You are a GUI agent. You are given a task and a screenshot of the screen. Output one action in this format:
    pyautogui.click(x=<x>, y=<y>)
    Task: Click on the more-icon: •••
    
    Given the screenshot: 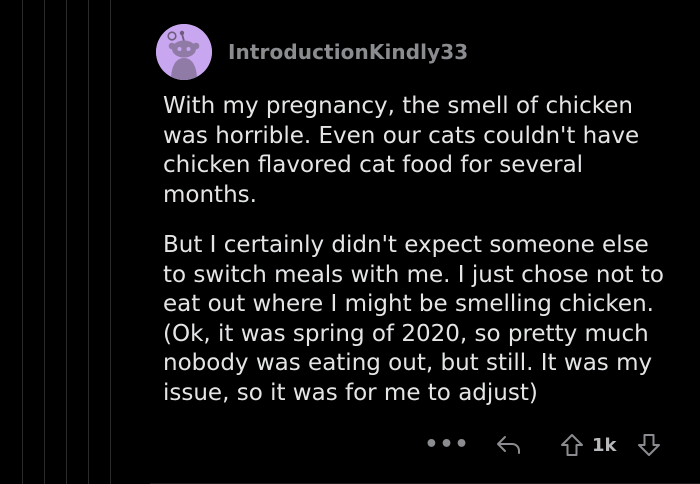 What is the action you would take?
    pyautogui.click(x=447, y=444)
    